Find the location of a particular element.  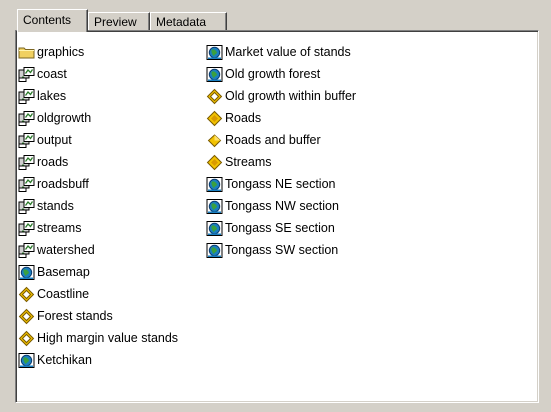

contents-item: Tongass SE section is located at coordinates (281, 228).